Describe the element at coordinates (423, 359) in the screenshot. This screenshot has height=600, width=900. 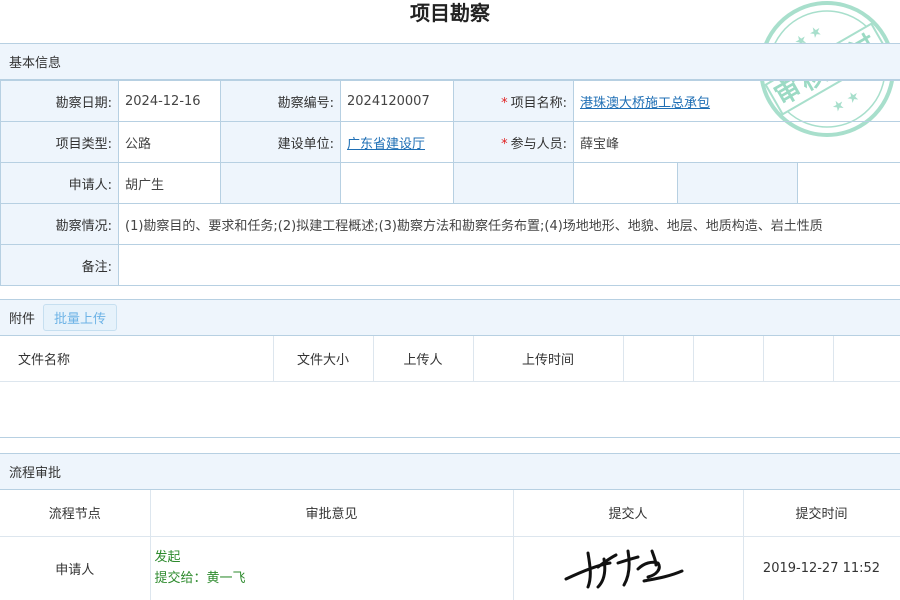
I see `column-header-uploader: 上传人` at that location.